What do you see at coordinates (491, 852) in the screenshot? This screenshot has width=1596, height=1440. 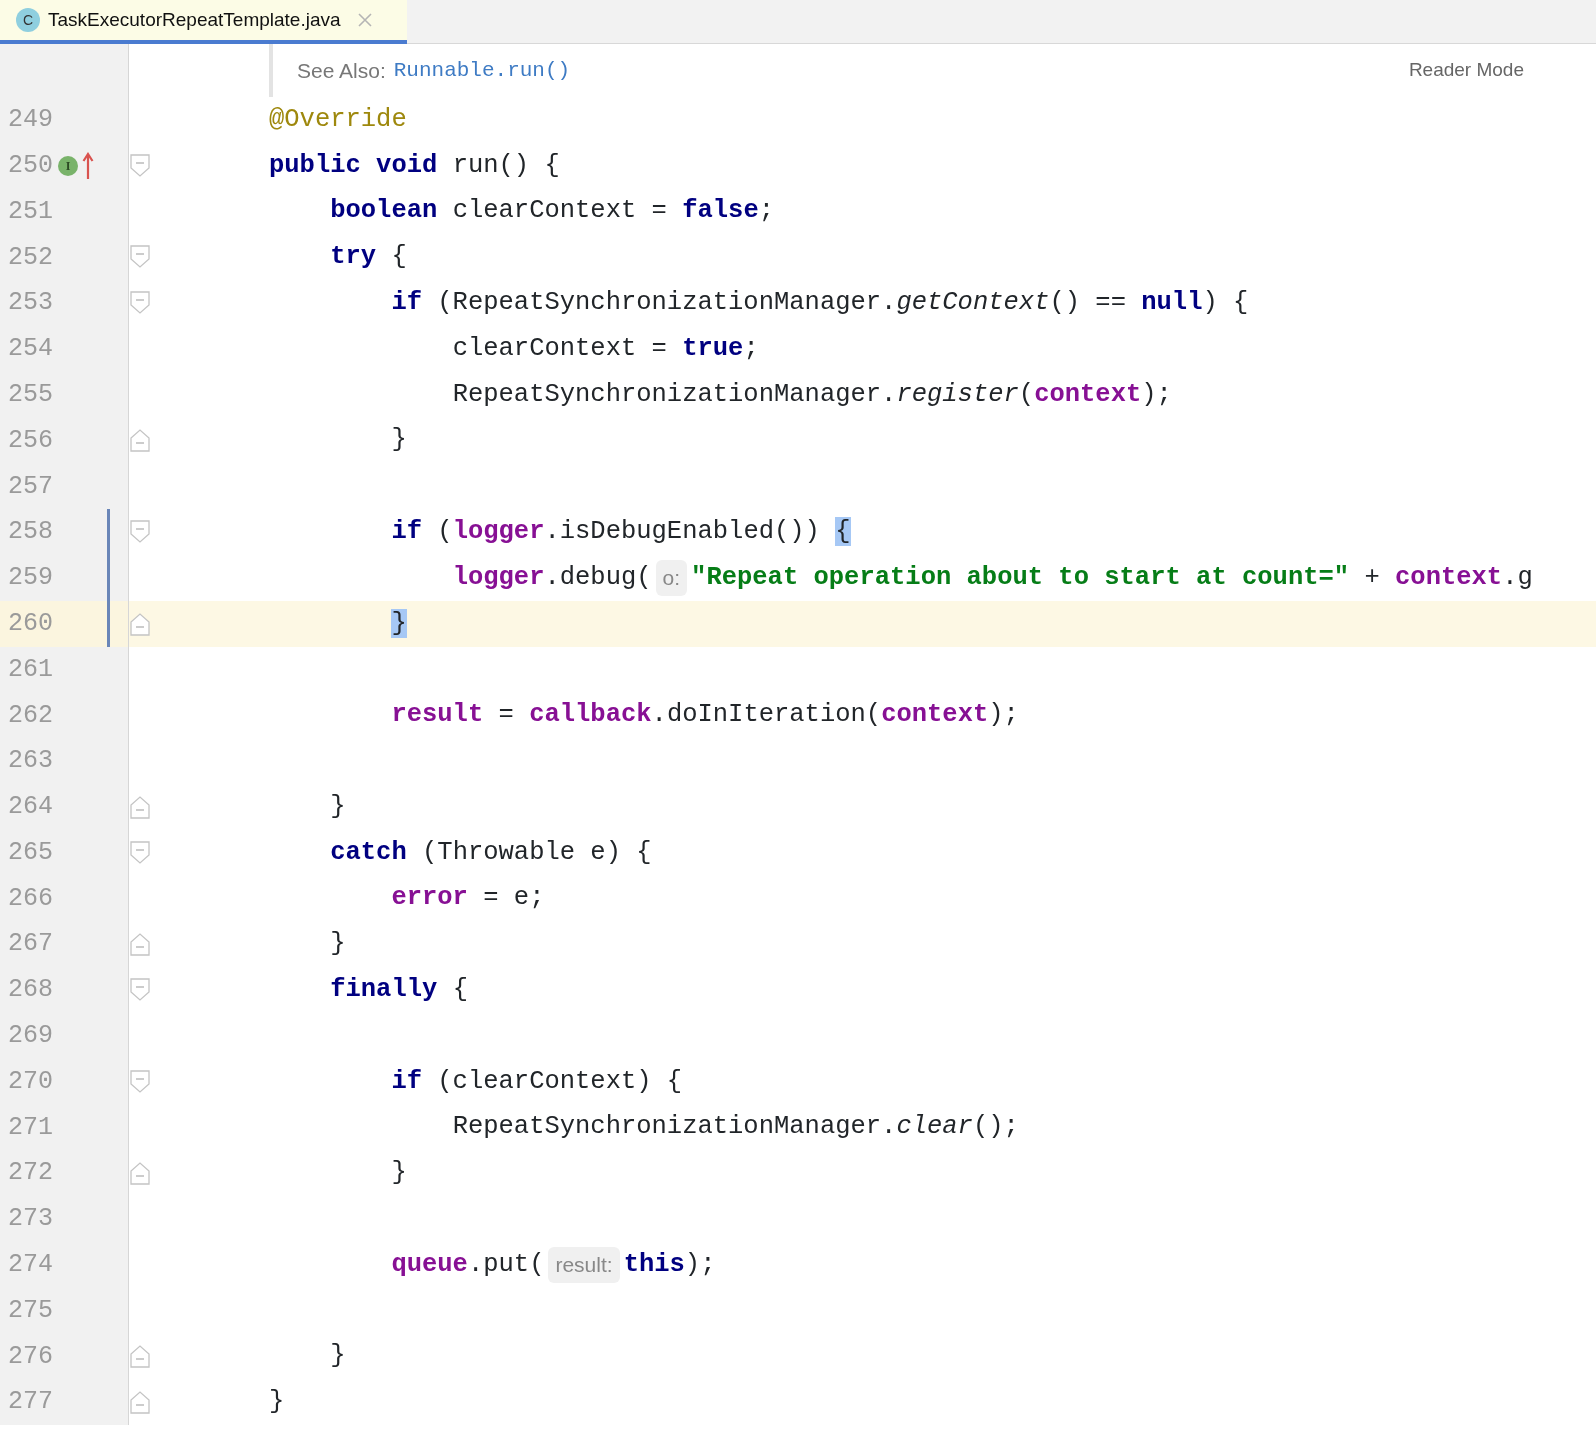 I see `code-text: catch (Throwable e) {` at bounding box center [491, 852].